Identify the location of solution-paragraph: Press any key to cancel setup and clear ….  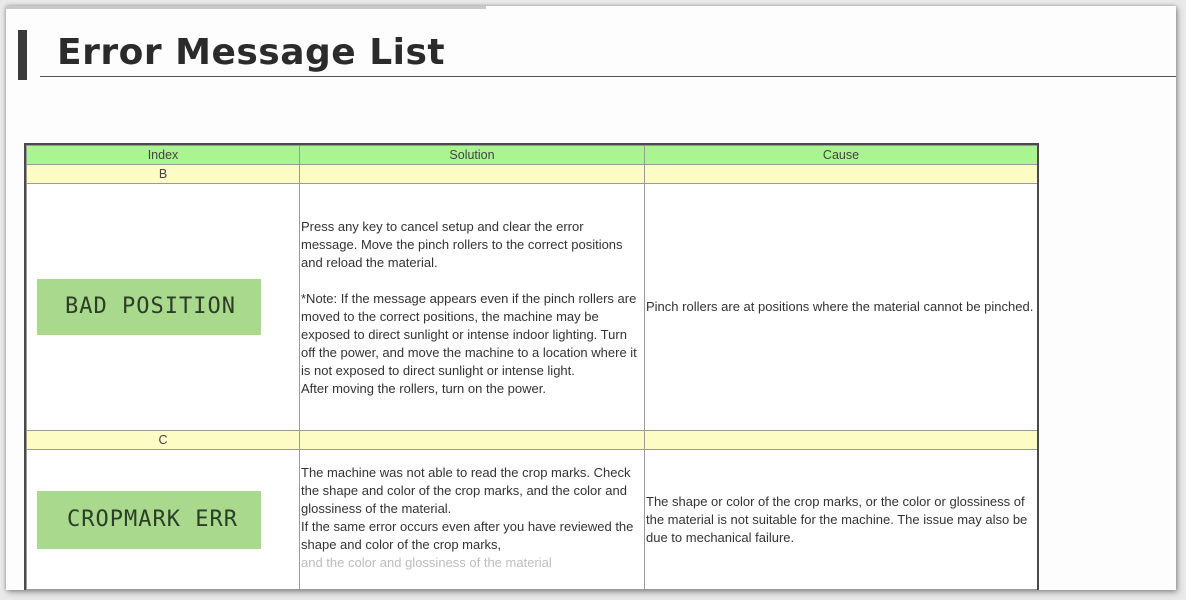
(462, 244).